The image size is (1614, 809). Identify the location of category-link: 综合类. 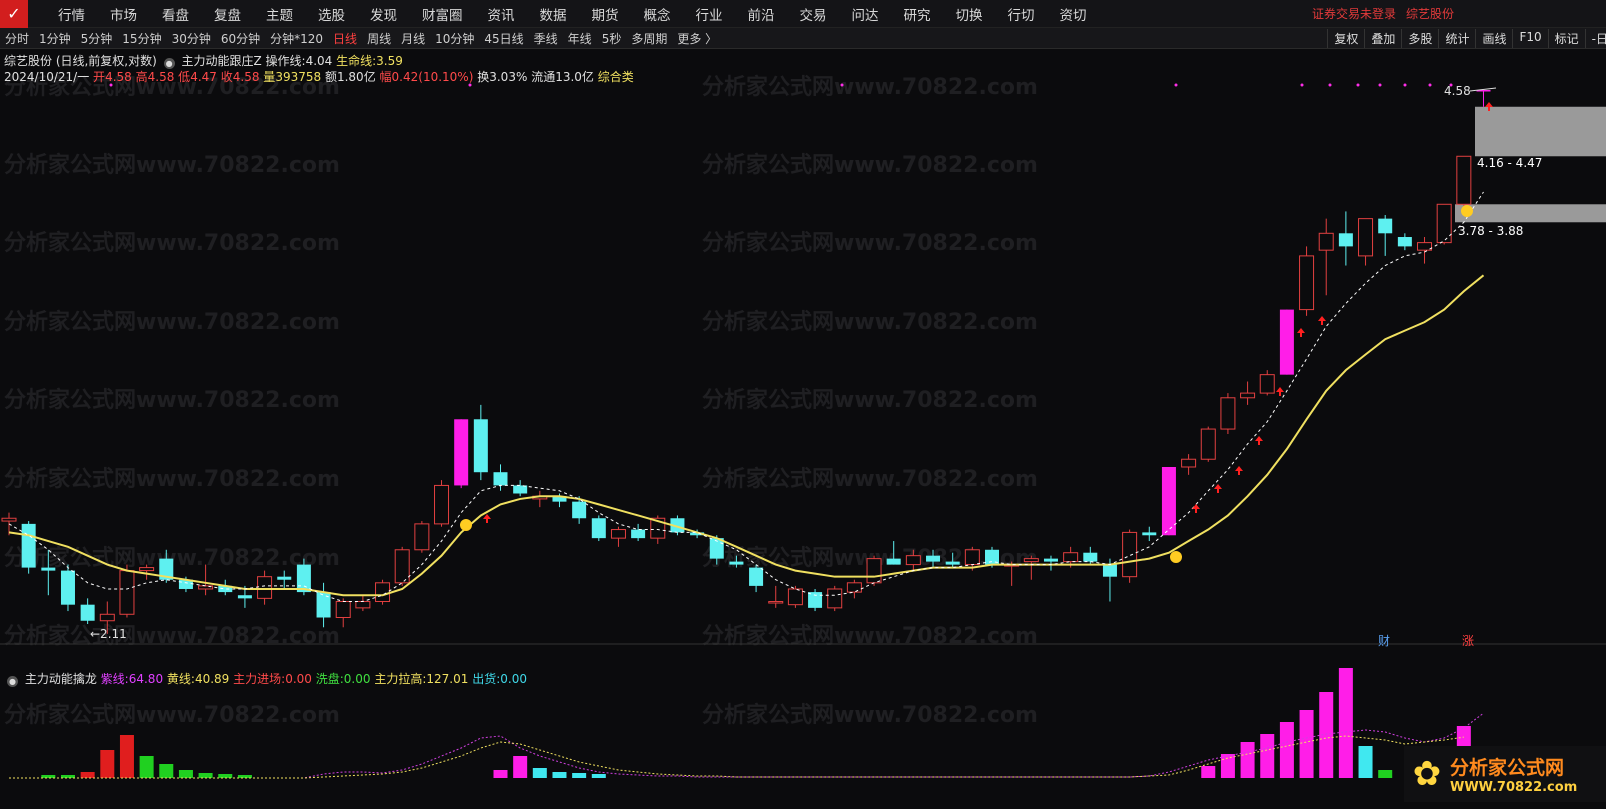
(616, 77).